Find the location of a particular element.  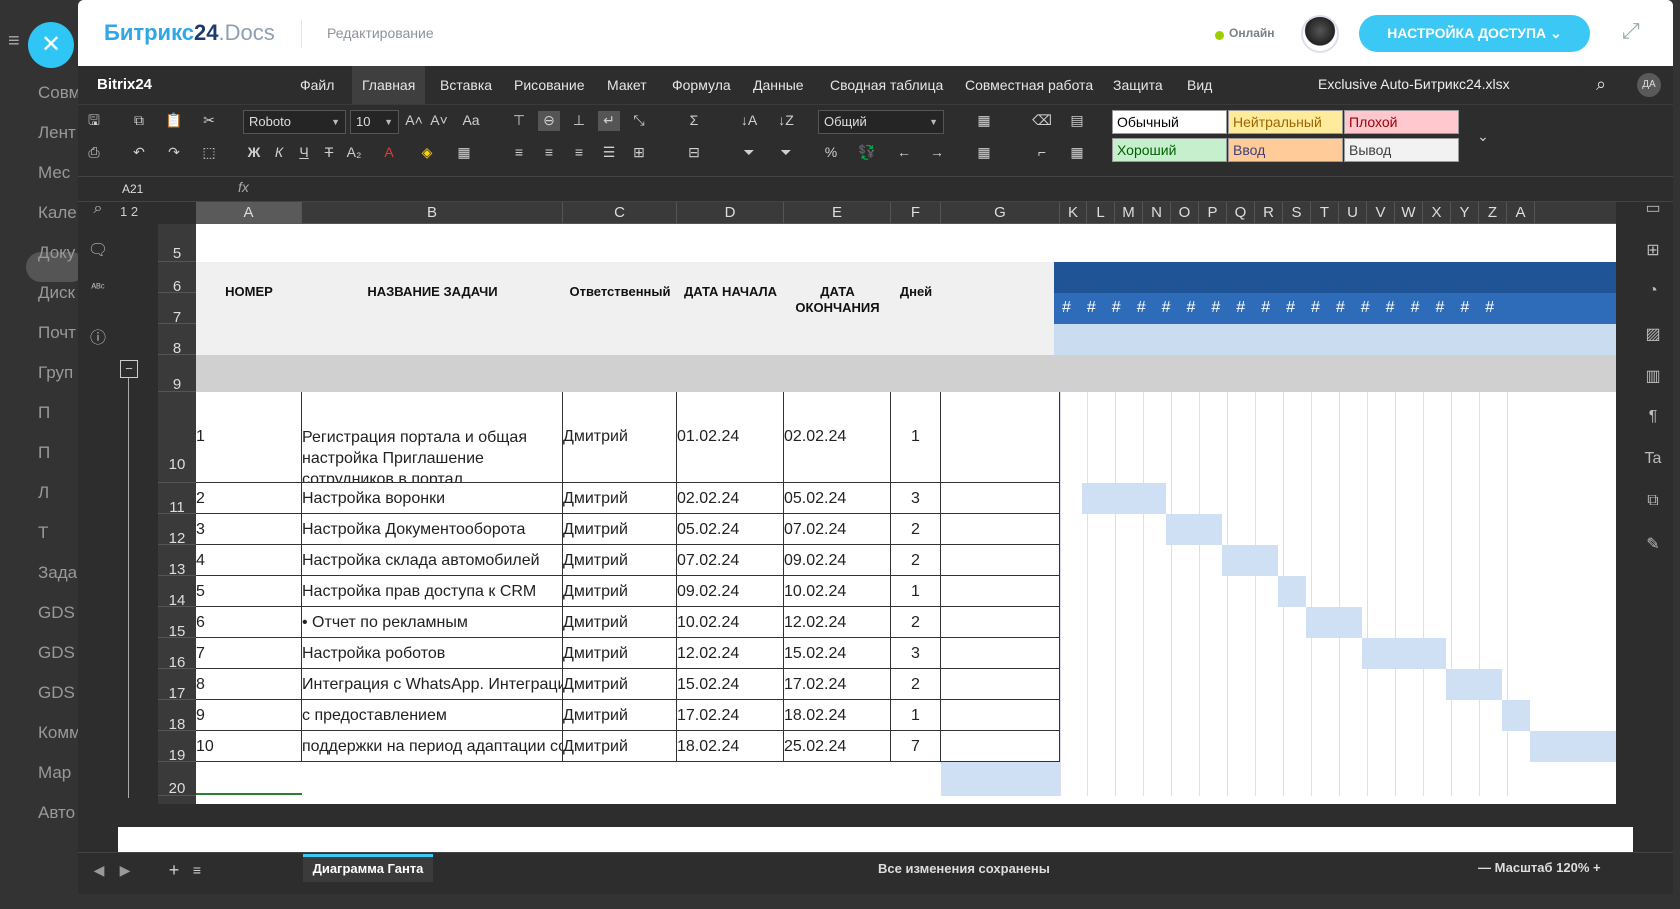

cell-reference: A21 is located at coordinates (175, 189).